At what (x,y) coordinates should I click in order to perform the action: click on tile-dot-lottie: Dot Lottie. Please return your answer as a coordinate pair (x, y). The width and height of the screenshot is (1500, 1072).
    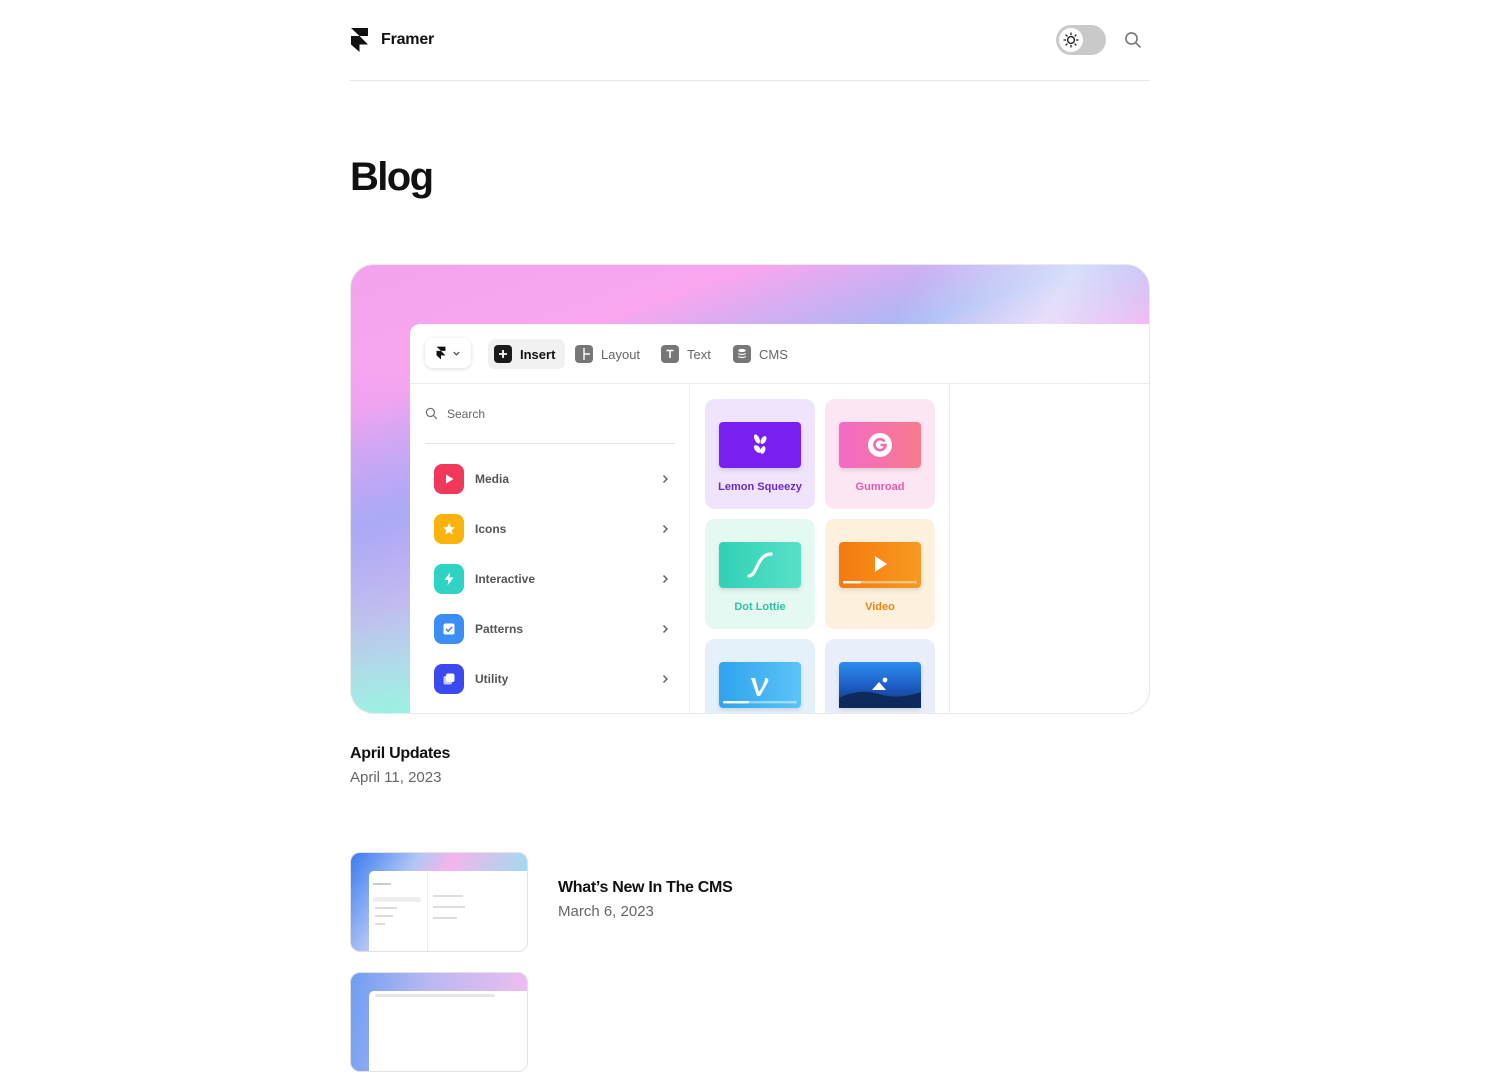
    Looking at the image, I should click on (760, 574).